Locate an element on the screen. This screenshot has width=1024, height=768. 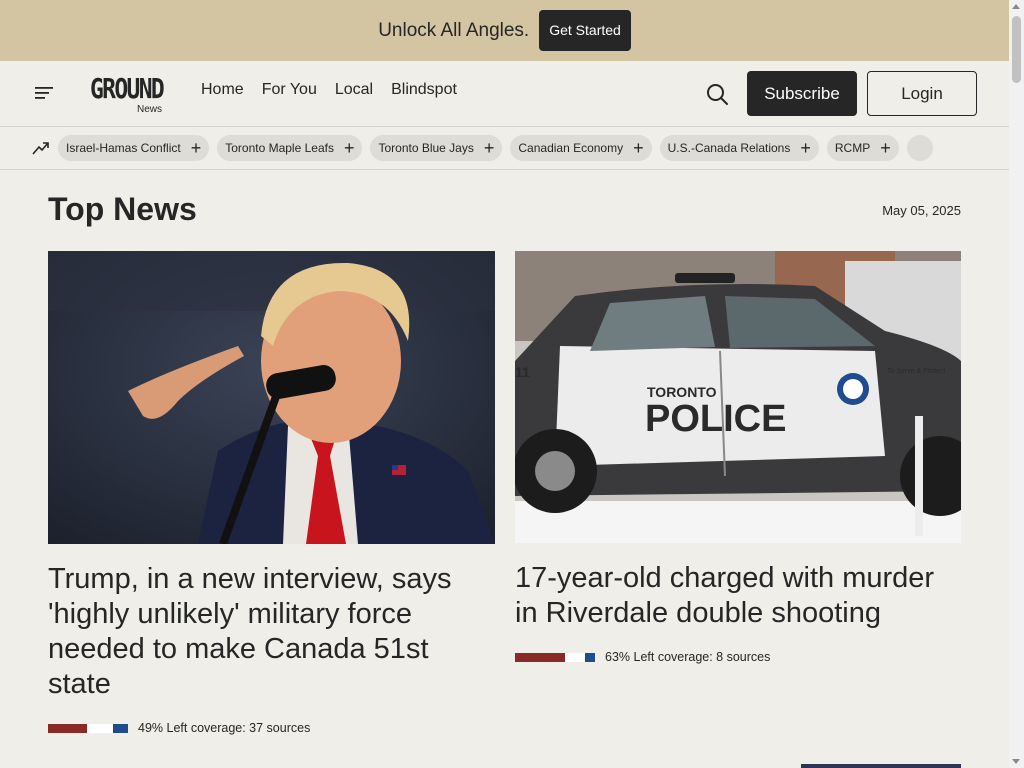
nav-local: Local is located at coordinates (354, 90).